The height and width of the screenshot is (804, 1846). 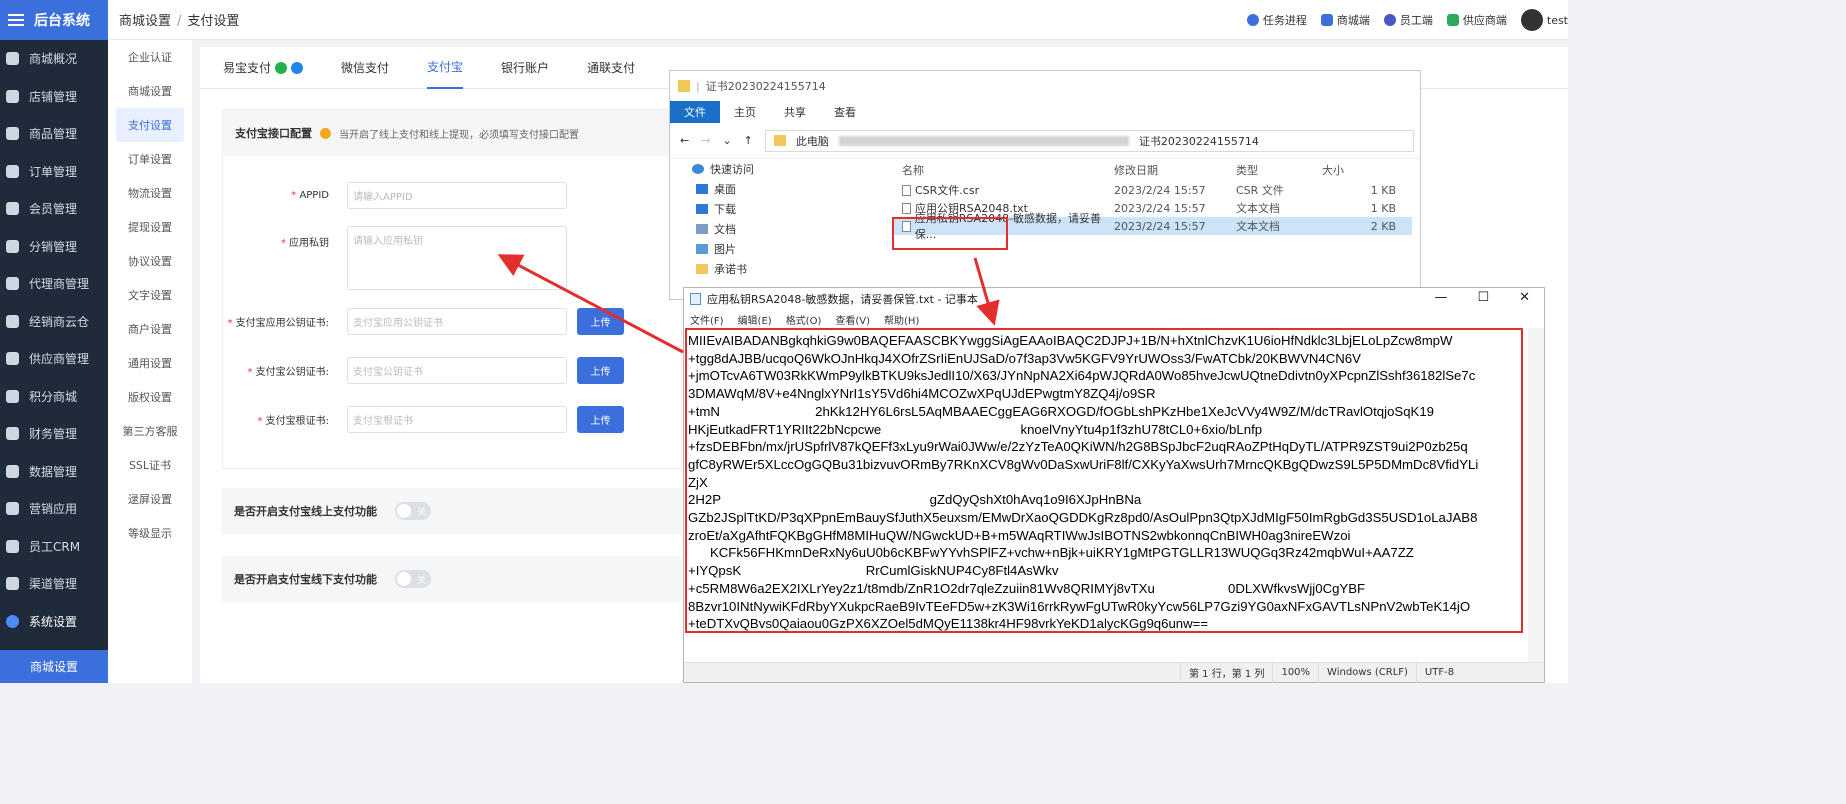 I want to click on appid-row: * APPID 请输入APPID, so click(x=395, y=195).